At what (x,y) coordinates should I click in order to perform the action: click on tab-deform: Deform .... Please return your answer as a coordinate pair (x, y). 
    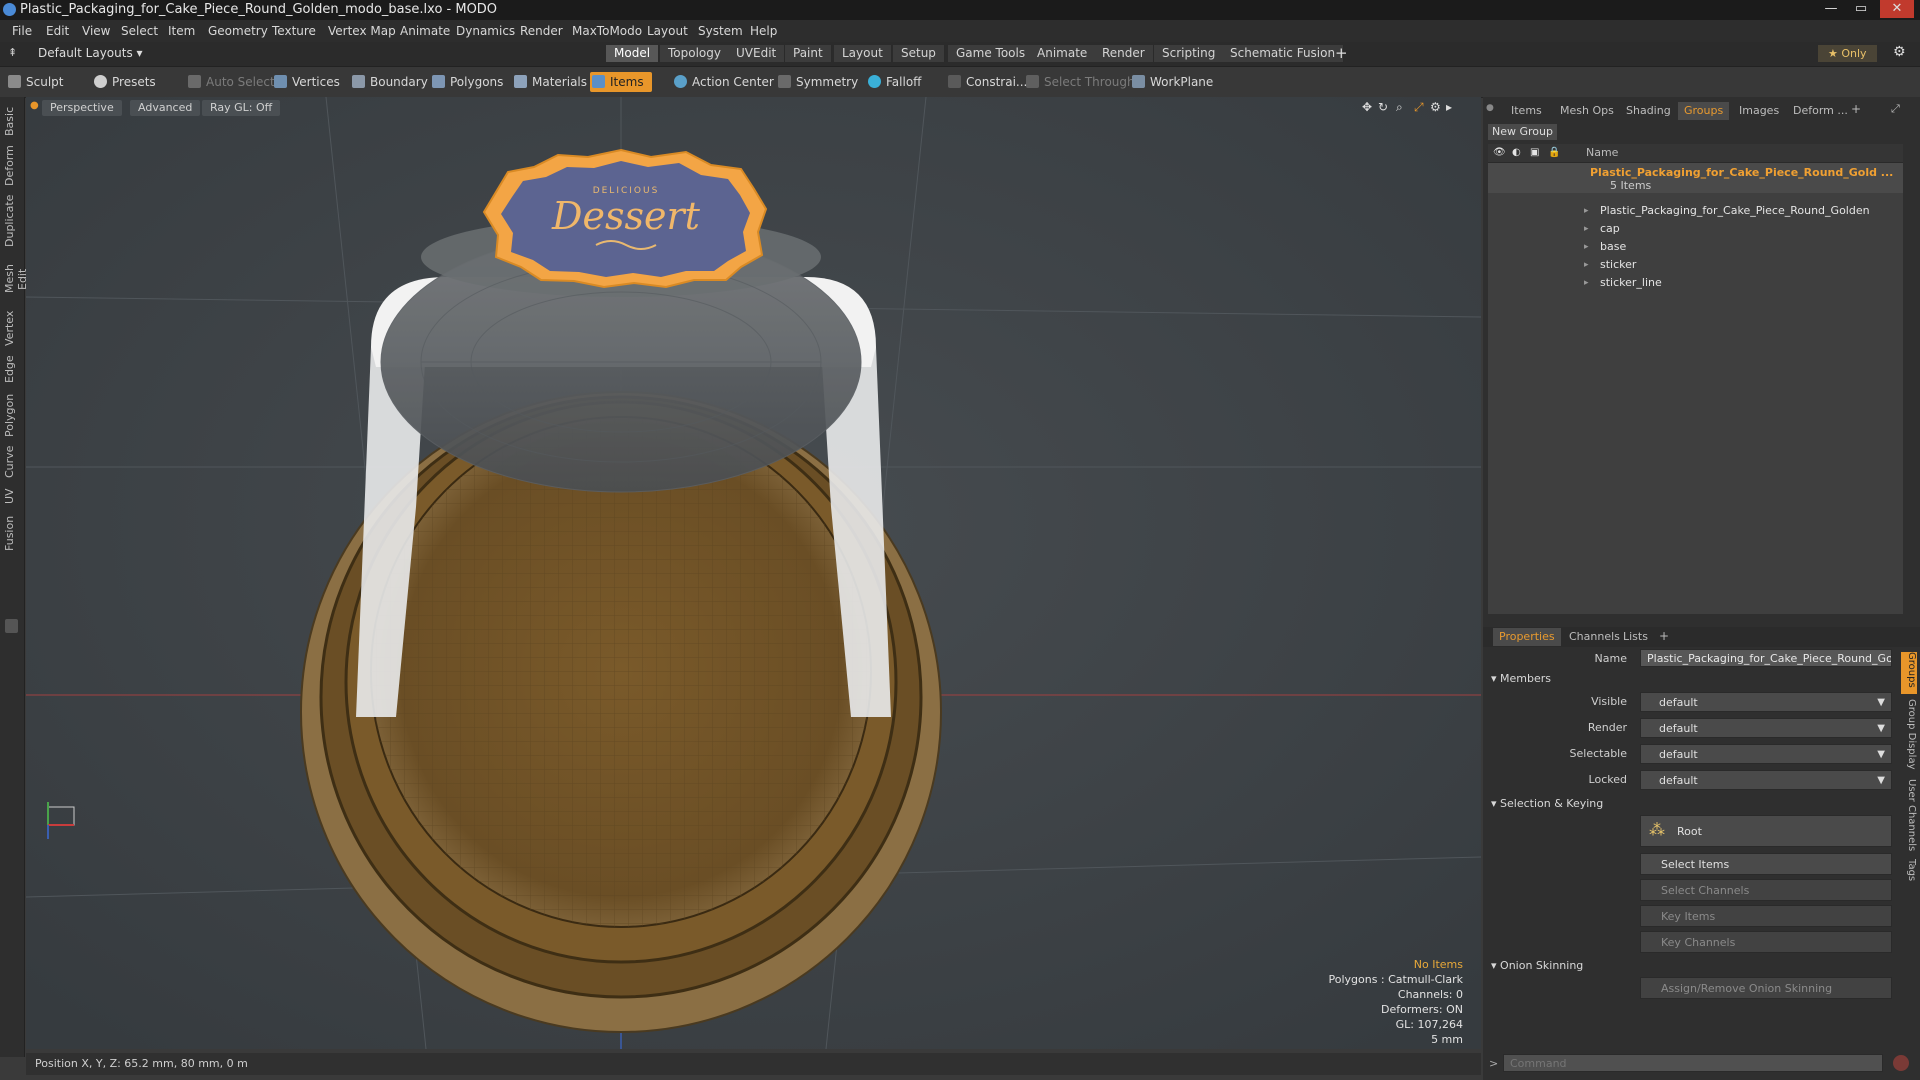
    Looking at the image, I should click on (1820, 111).